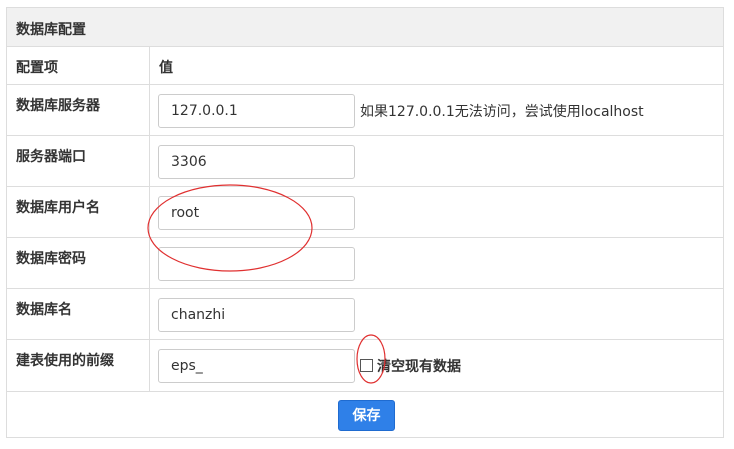  What do you see at coordinates (51, 157) in the screenshot?
I see `row-label-port: 服务器端口` at bounding box center [51, 157].